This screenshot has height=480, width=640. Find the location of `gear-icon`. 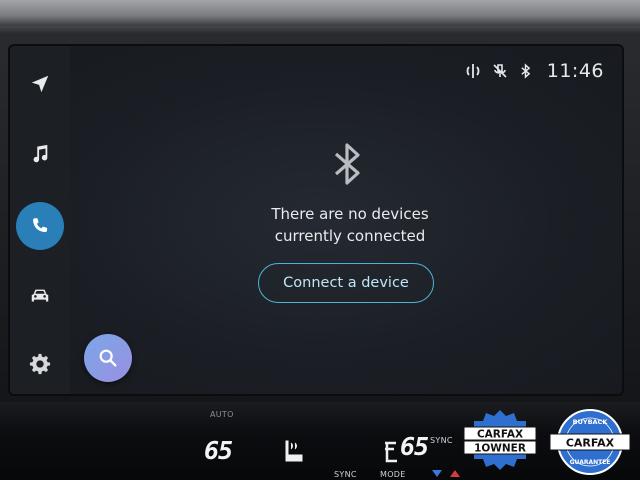

gear-icon is located at coordinates (40, 364).